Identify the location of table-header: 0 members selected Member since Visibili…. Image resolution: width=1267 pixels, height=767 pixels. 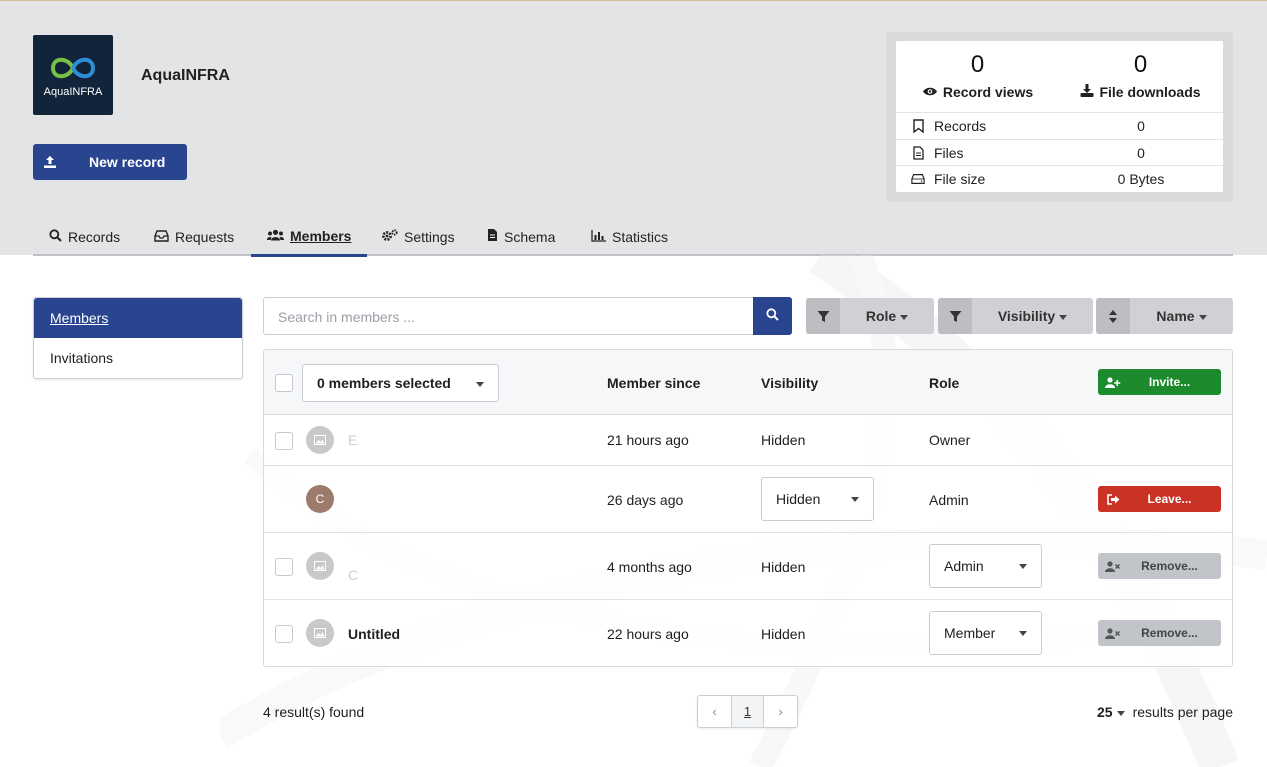
(748, 382).